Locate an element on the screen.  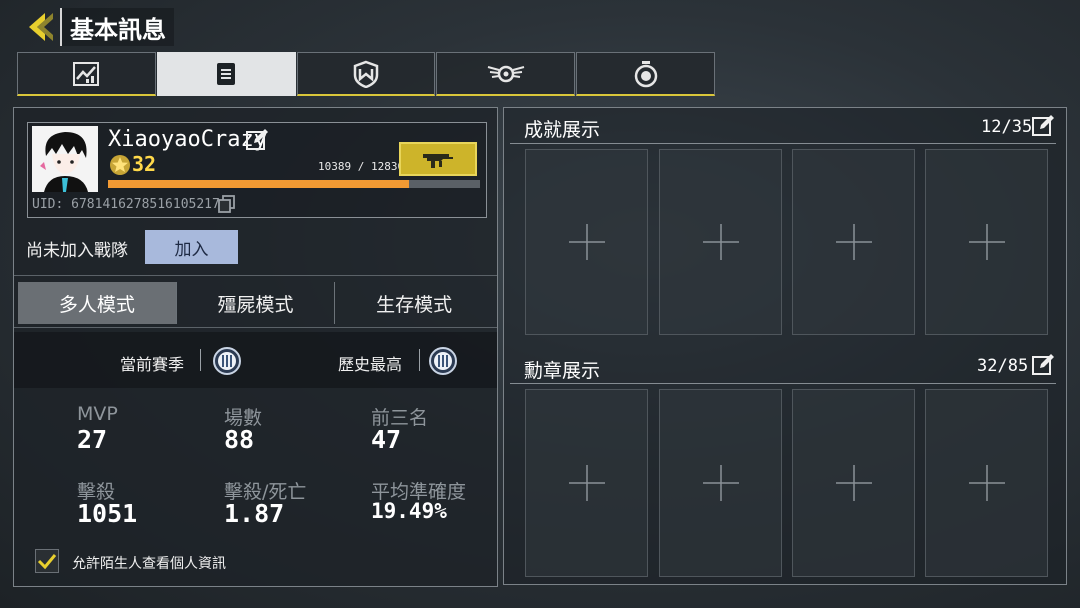
avatar-image is located at coordinates (65, 159).